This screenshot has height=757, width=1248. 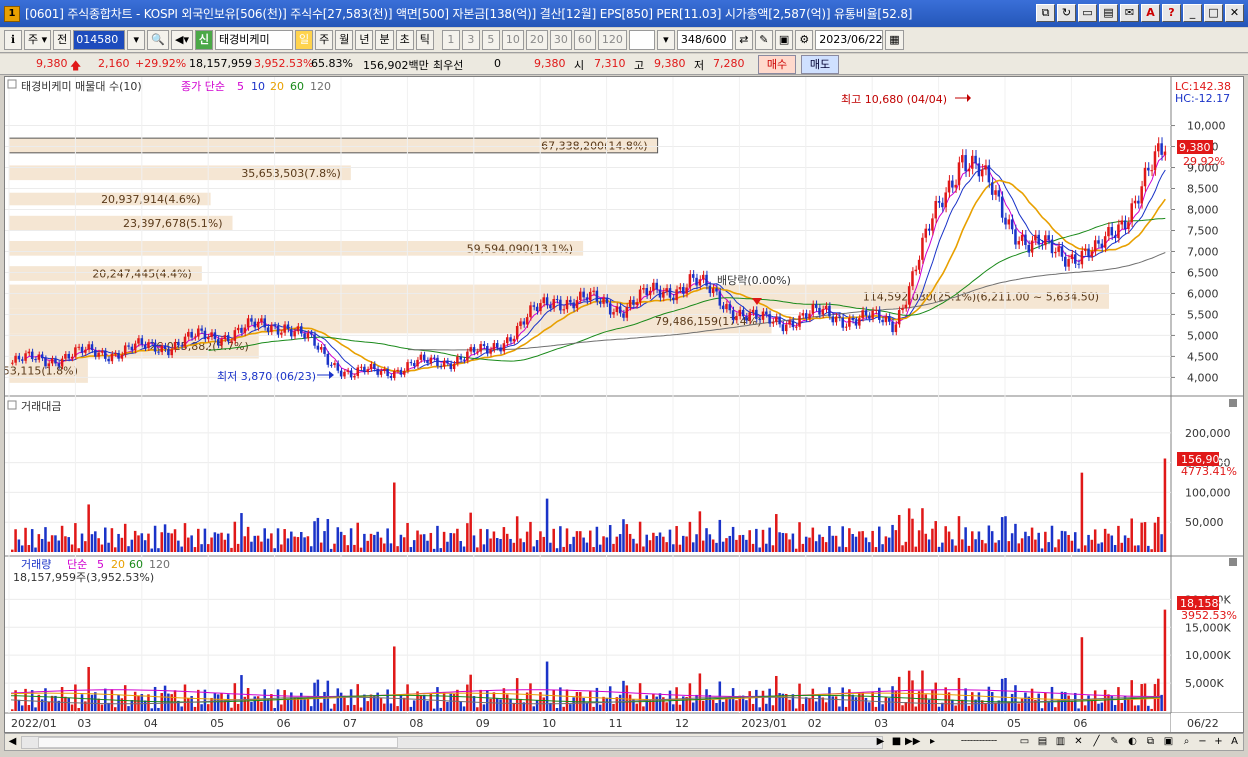 What do you see at coordinates (1108, 13) in the screenshot?
I see `split-icon: ▤` at bounding box center [1108, 13].